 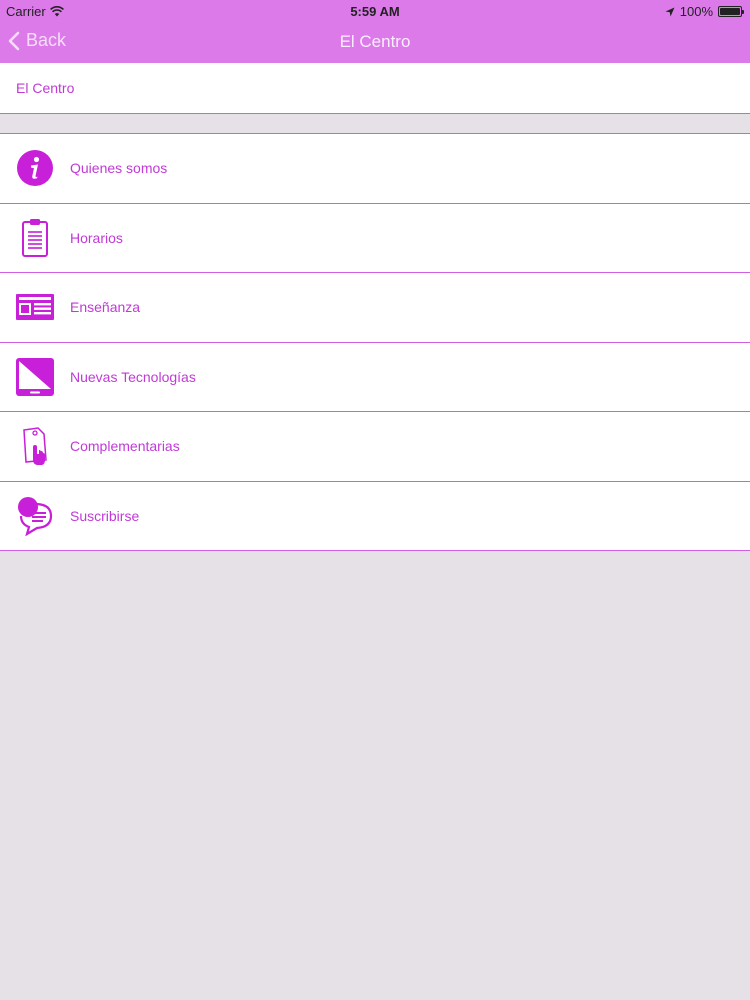 I want to click on section-header: El Centro, so click(x=375, y=88).